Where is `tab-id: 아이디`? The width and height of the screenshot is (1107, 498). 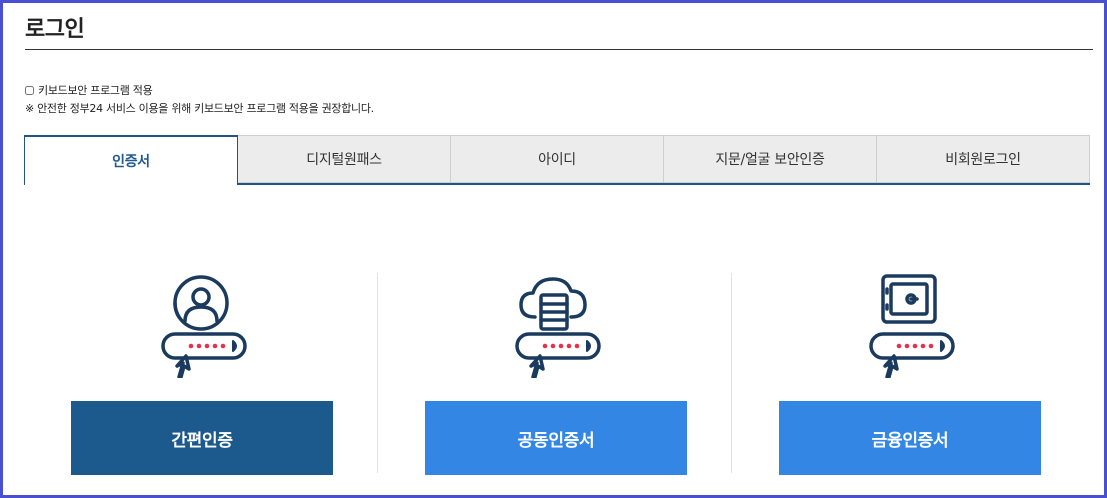
tab-id: 아이디 is located at coordinates (557, 159).